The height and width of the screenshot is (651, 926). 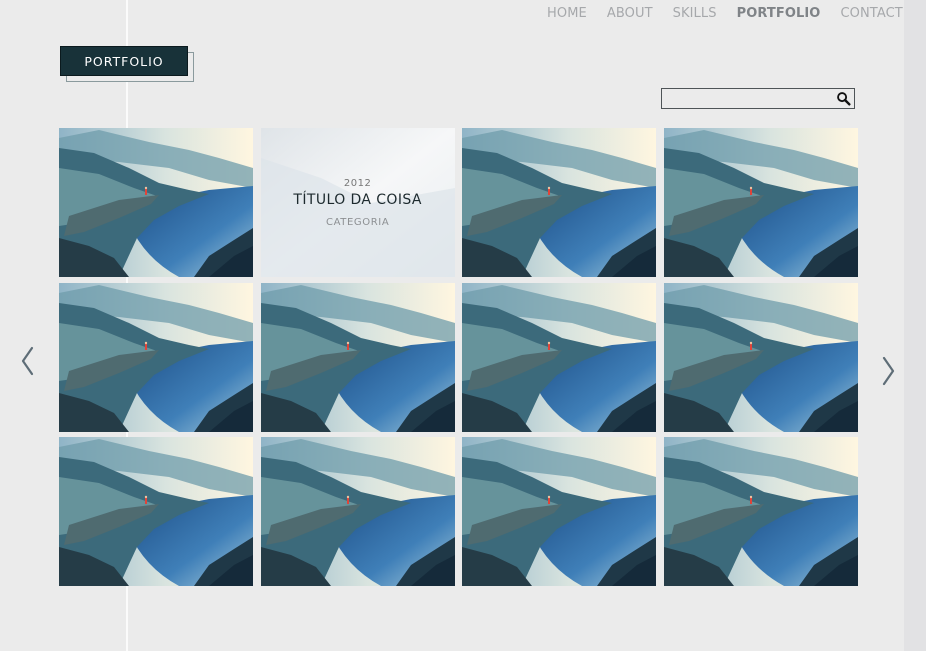 What do you see at coordinates (567, 13) in the screenshot?
I see `nav-home: HOME` at bounding box center [567, 13].